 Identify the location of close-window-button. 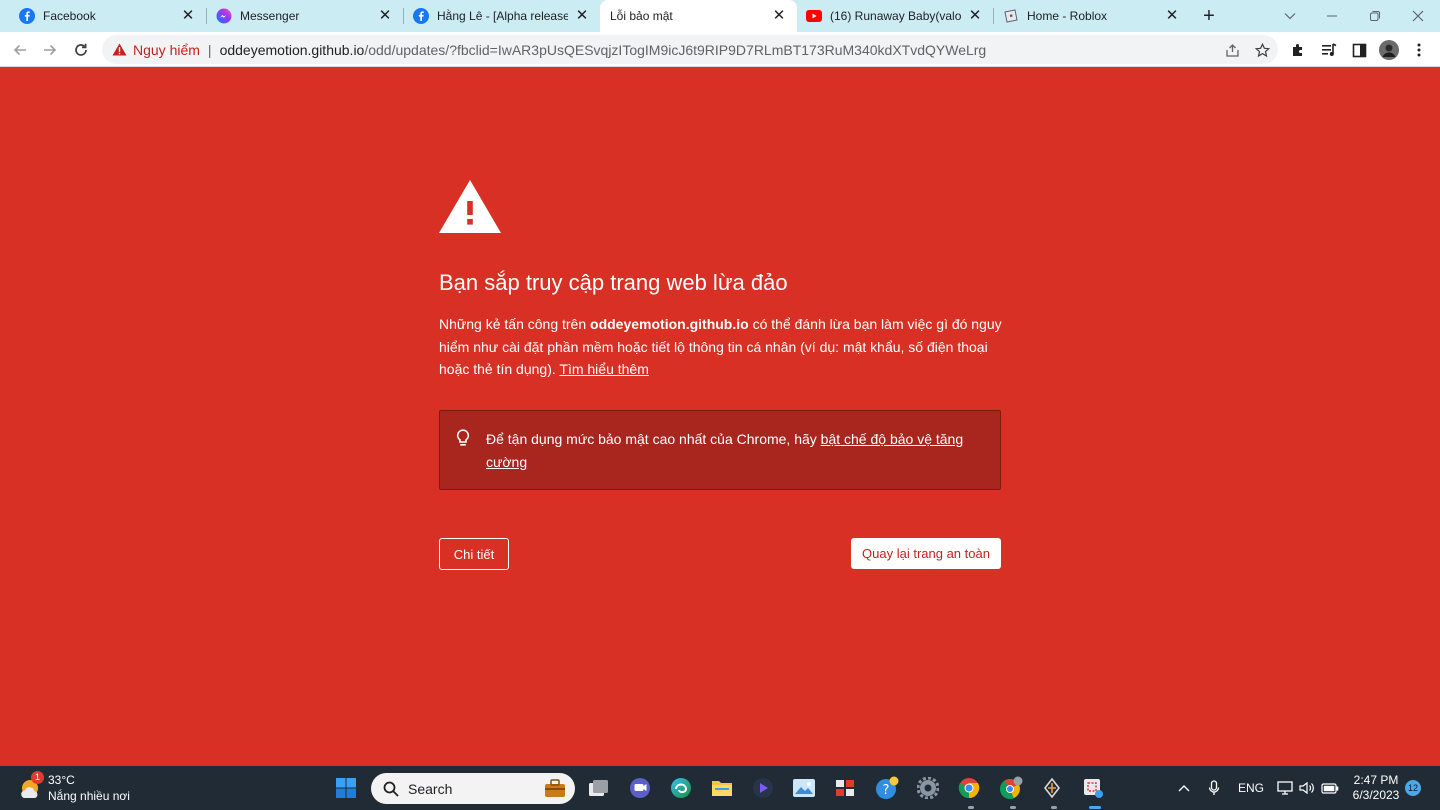
(1418, 16).